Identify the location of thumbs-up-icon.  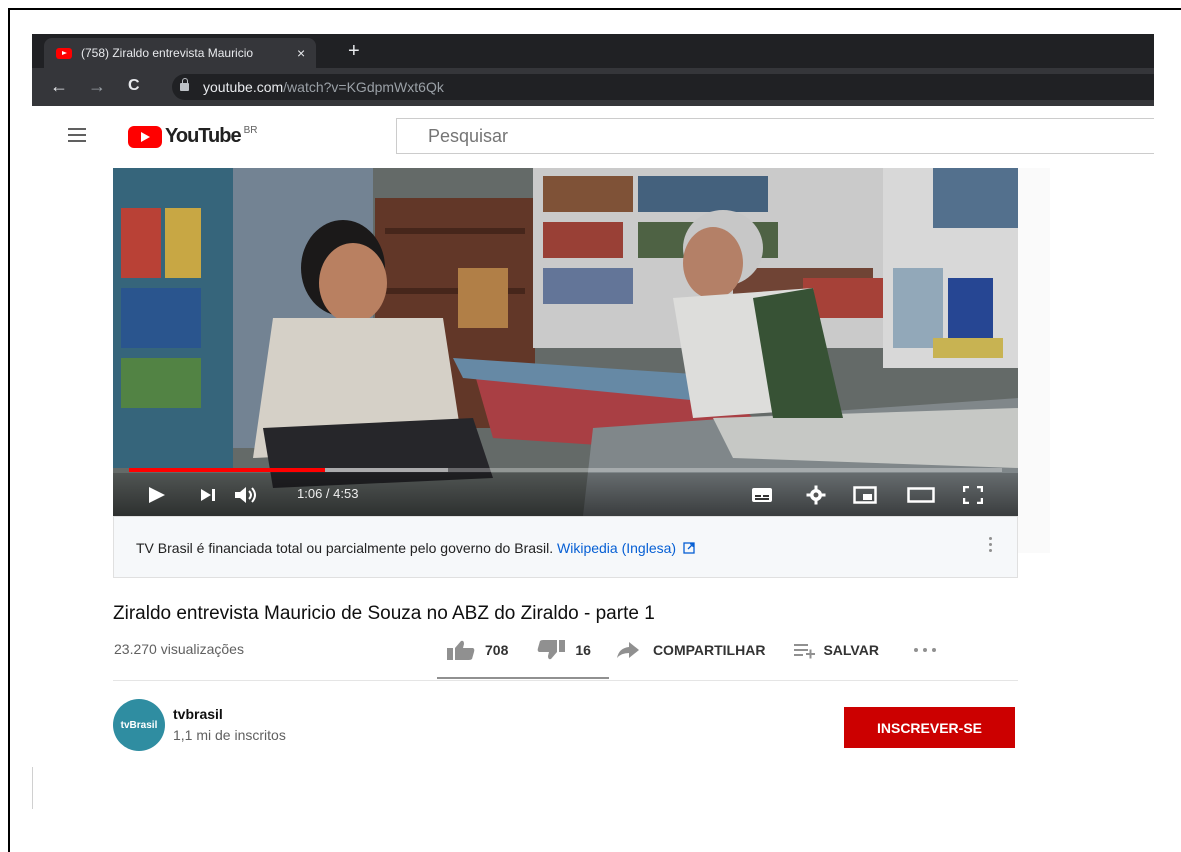
(461, 650).